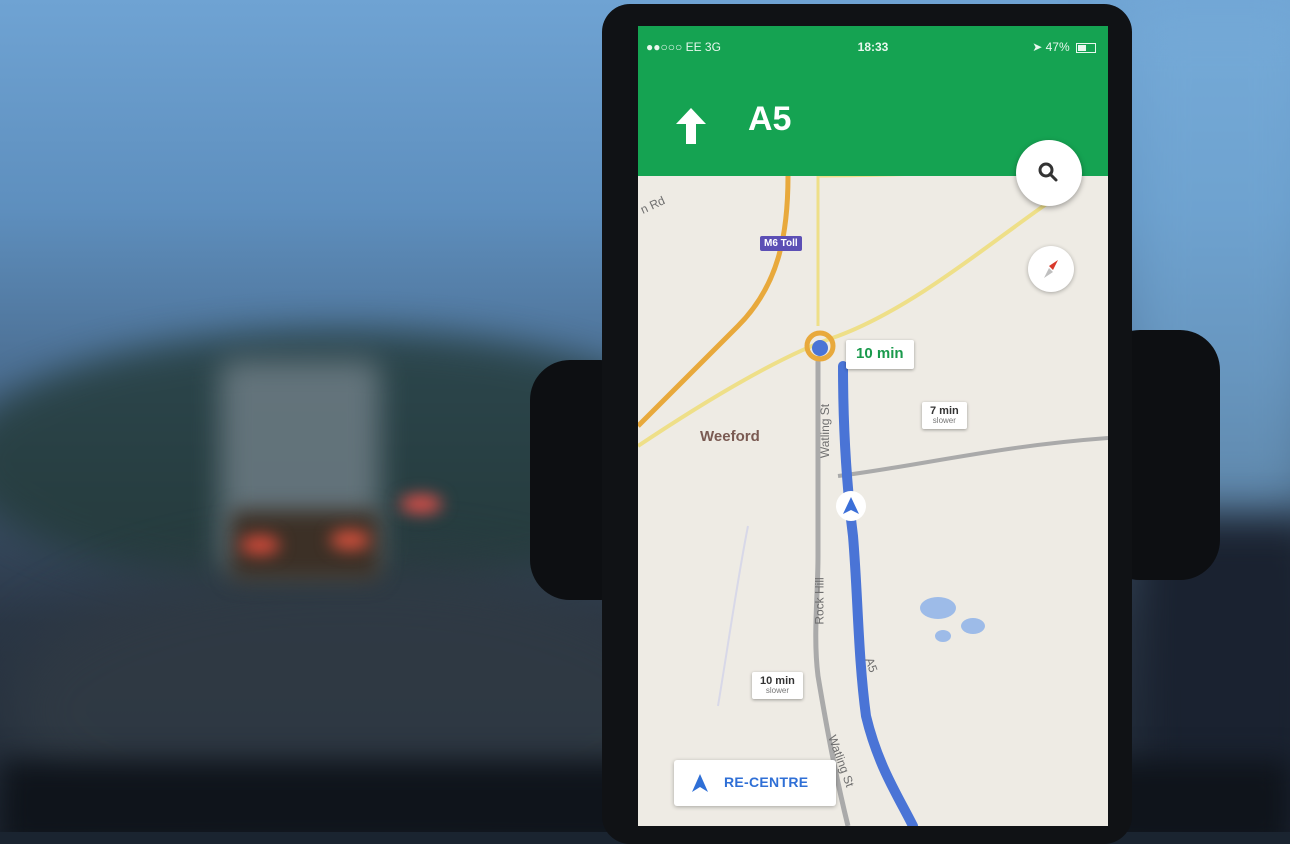 Image resolution: width=1290 pixels, height=844 pixels. I want to click on straight-arrow-icon, so click(691, 126).